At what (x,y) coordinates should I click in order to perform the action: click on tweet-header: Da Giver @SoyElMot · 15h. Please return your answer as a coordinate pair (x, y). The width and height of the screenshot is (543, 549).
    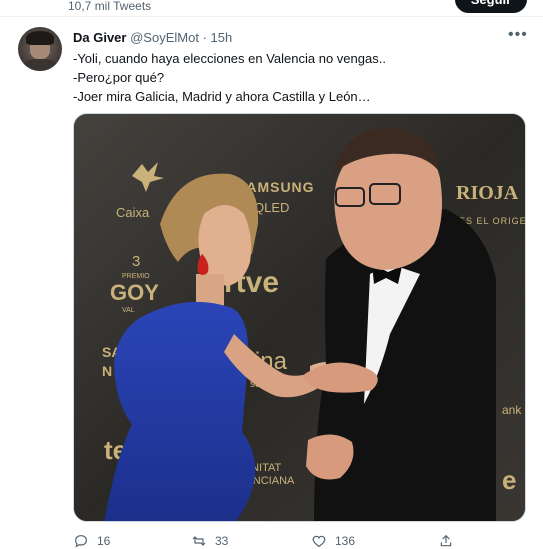
    Looking at the image, I should click on (152, 37).